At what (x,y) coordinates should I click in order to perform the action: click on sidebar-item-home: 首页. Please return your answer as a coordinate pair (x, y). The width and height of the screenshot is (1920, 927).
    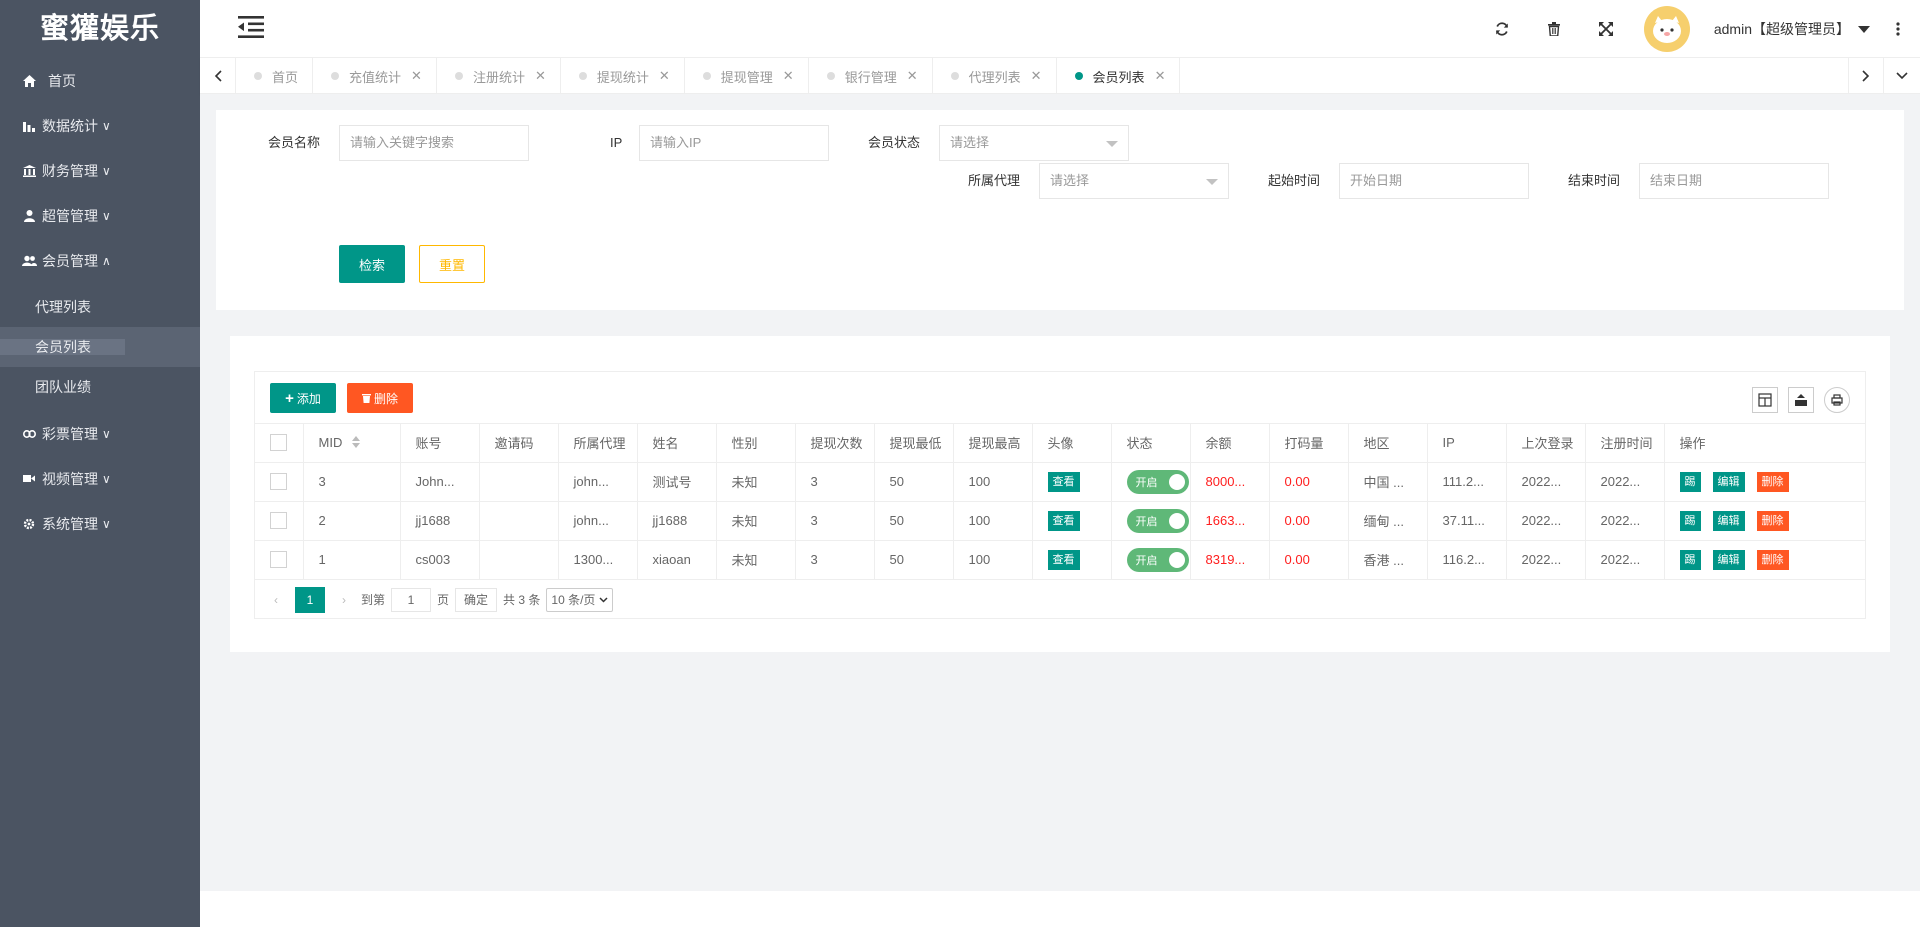
    Looking at the image, I should click on (100, 80).